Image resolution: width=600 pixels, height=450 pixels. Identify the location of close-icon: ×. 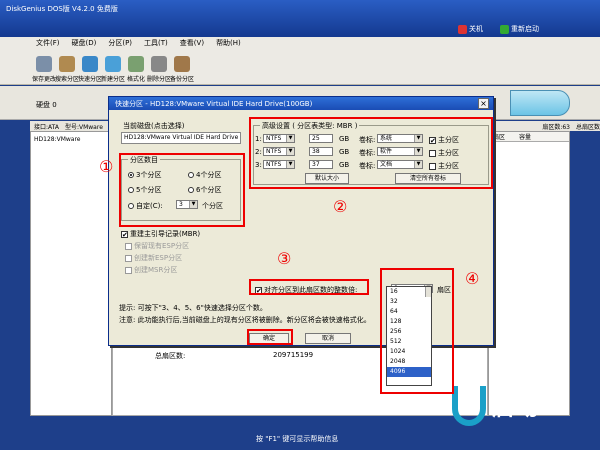
(483, 103).